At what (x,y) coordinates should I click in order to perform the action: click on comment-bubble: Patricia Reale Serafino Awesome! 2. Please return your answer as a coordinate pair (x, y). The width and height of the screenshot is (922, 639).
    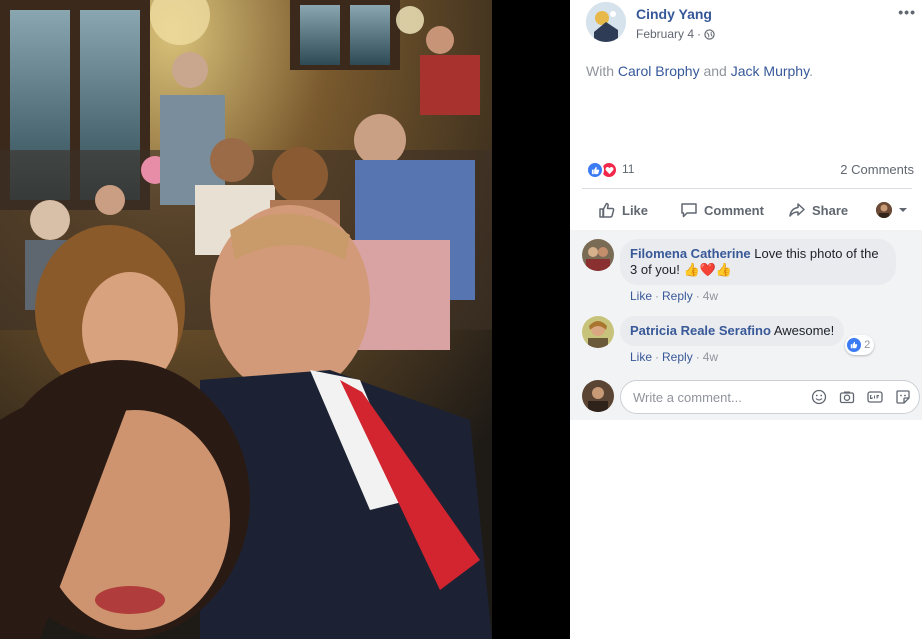
    Looking at the image, I should click on (747, 335).